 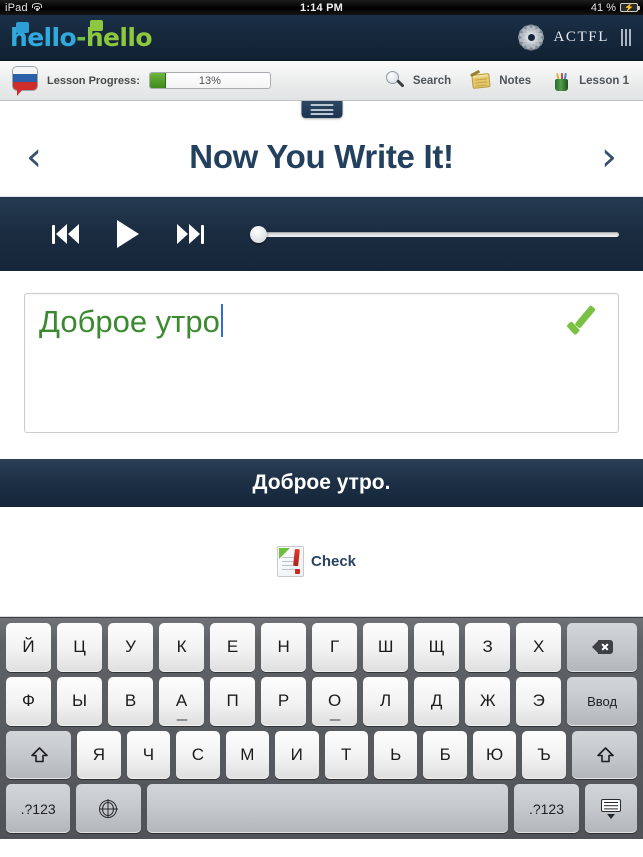 What do you see at coordinates (346, 755) in the screenshot?
I see `key-Т: Т` at bounding box center [346, 755].